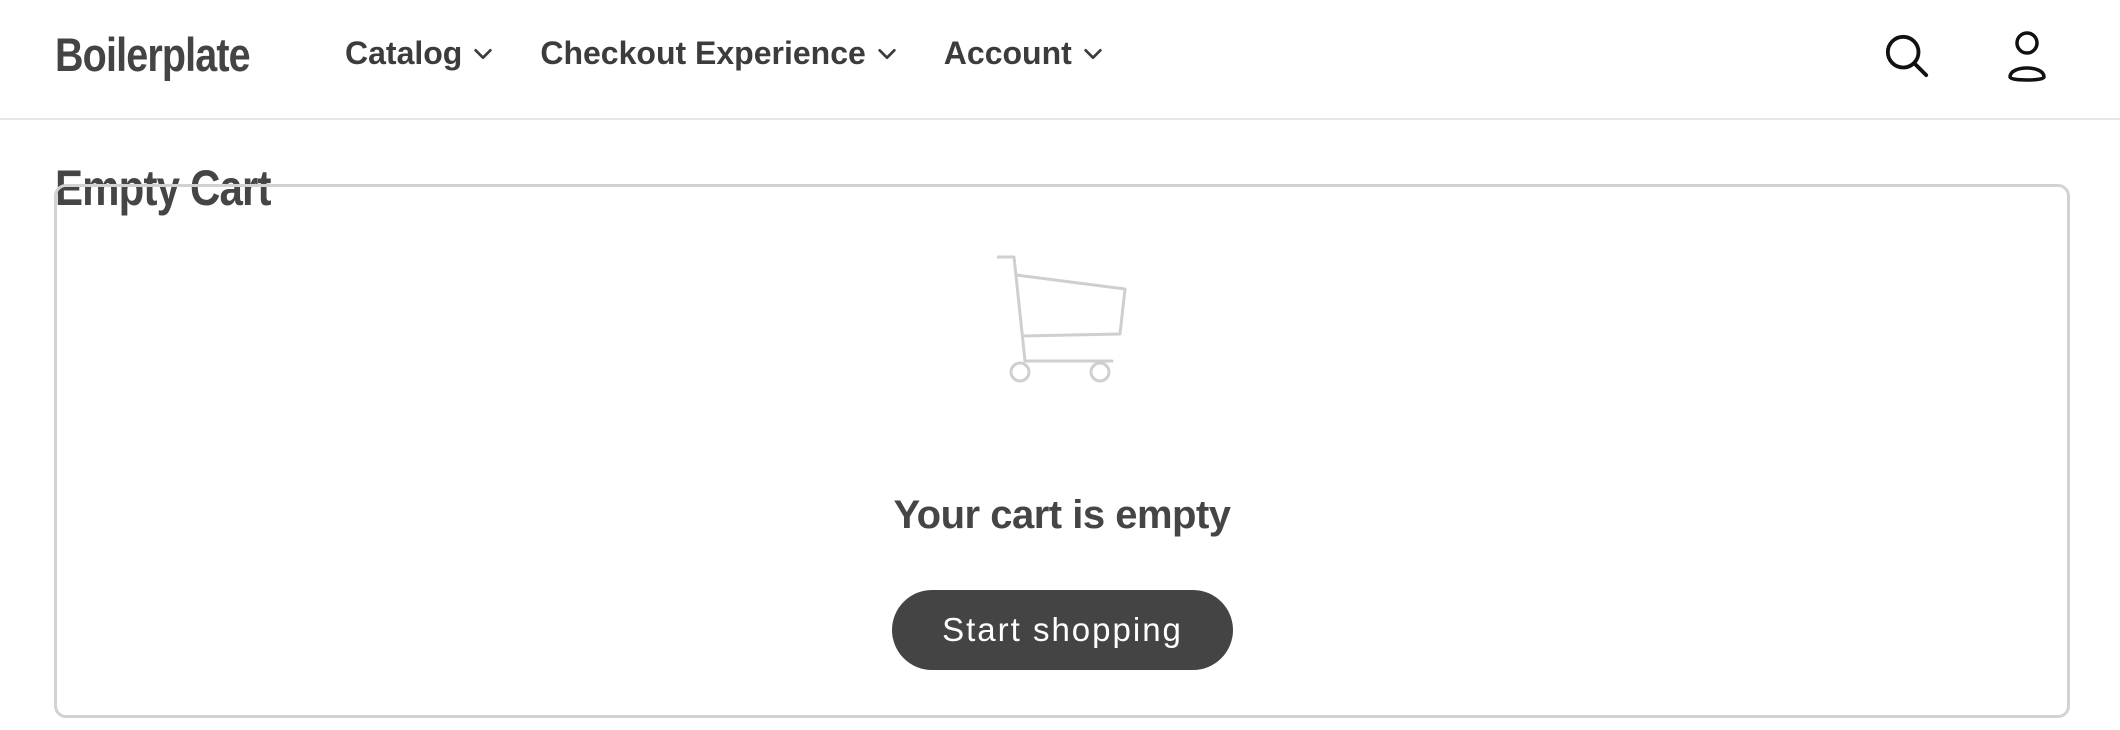 The width and height of the screenshot is (2120, 730). Describe the element at coordinates (1062, 319) in the screenshot. I see `shopping-cart-icon` at that location.